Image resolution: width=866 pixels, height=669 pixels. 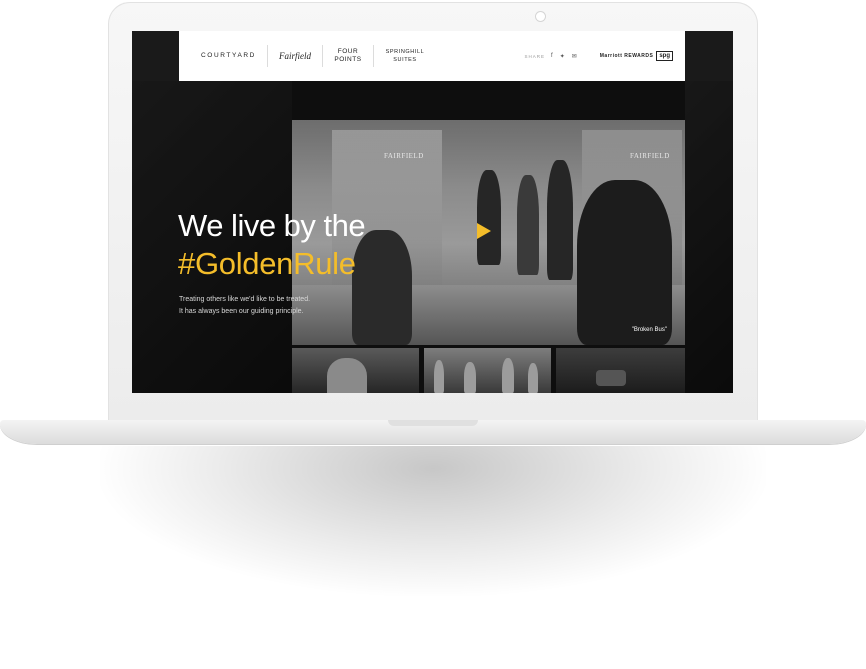 What do you see at coordinates (272, 225) in the screenshot?
I see `hero-title: We live by the` at bounding box center [272, 225].